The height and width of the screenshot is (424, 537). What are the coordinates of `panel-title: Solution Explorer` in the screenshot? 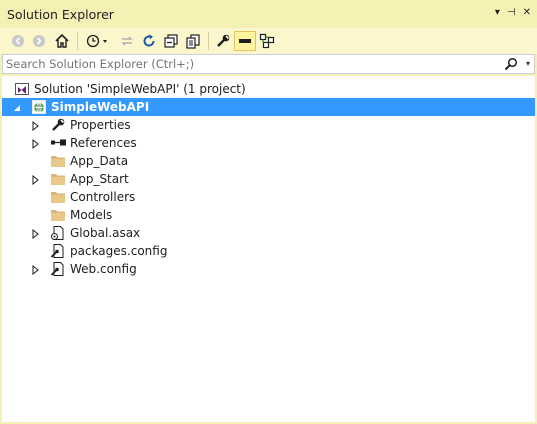 It's located at (60, 14).